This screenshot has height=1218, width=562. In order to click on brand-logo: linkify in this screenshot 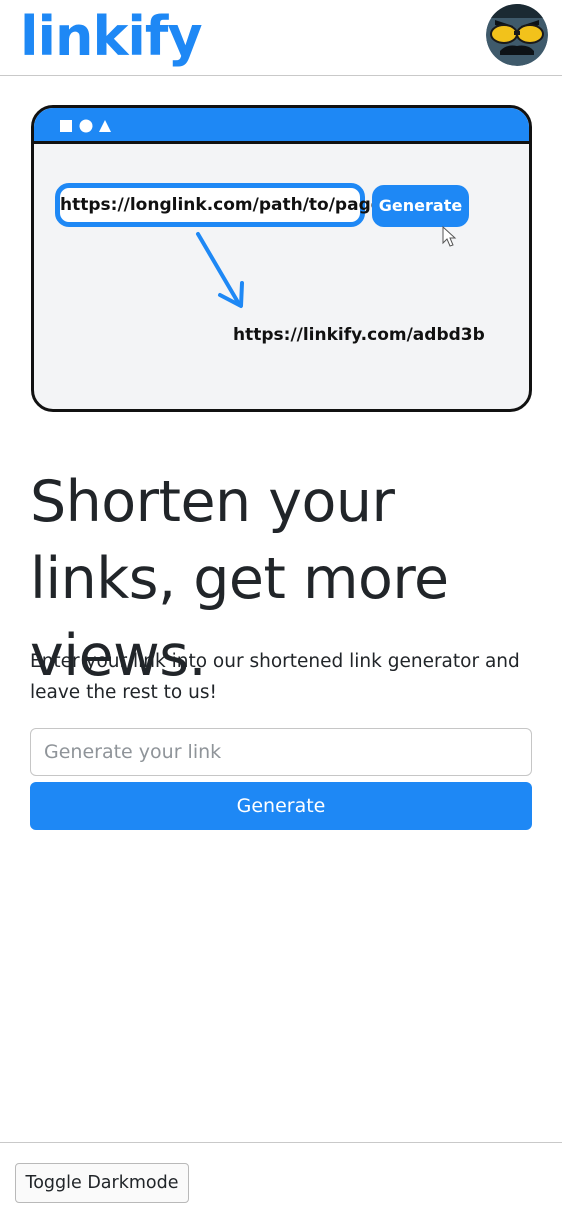, I will do `click(111, 37)`.